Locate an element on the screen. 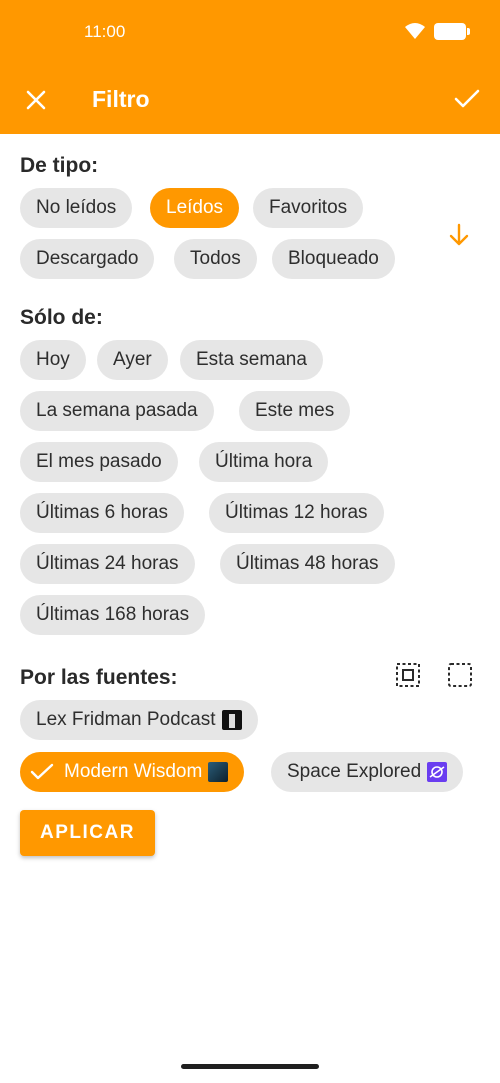 Image resolution: width=500 pixels, height=1083 pixels. select-all-icon is located at coordinates (408, 675).